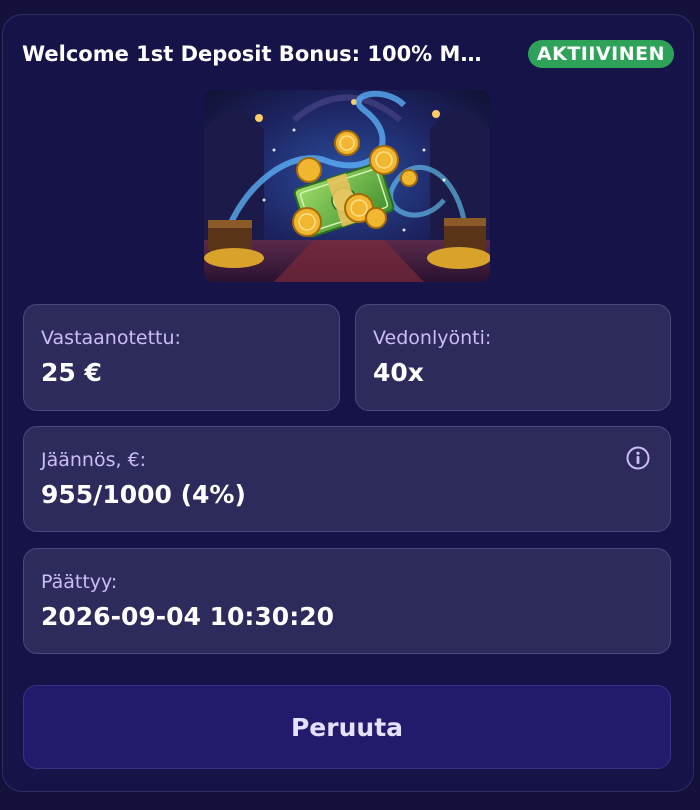  I want to click on wagering-label: Vedonlyönti:, so click(432, 338).